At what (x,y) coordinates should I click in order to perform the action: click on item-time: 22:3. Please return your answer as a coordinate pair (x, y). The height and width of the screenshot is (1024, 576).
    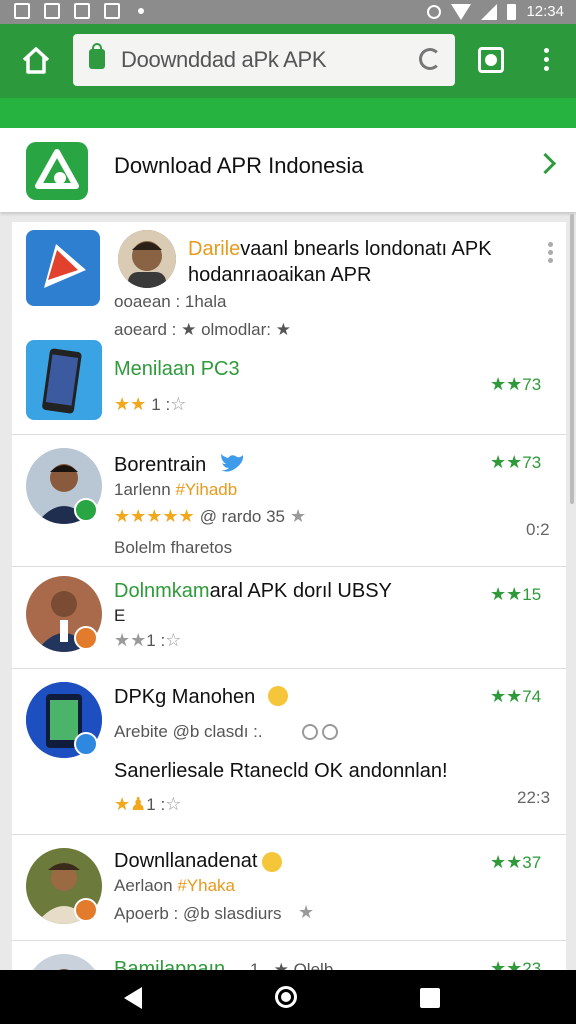
    Looking at the image, I should click on (534, 797).